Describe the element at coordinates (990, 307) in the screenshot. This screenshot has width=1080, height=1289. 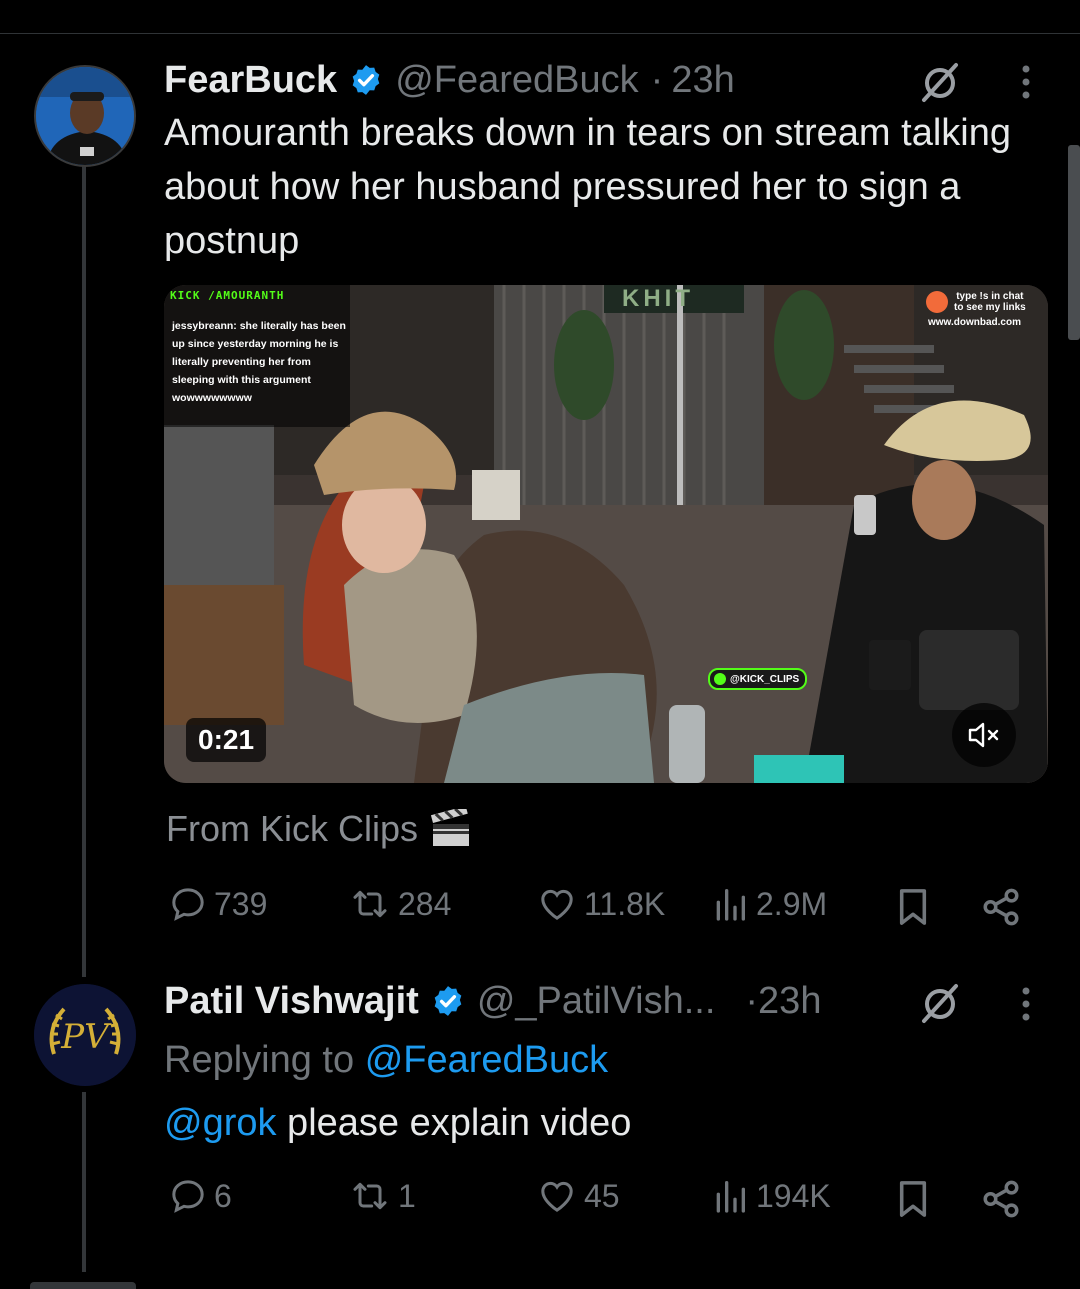
I see `promo-line2: to see my links` at that location.